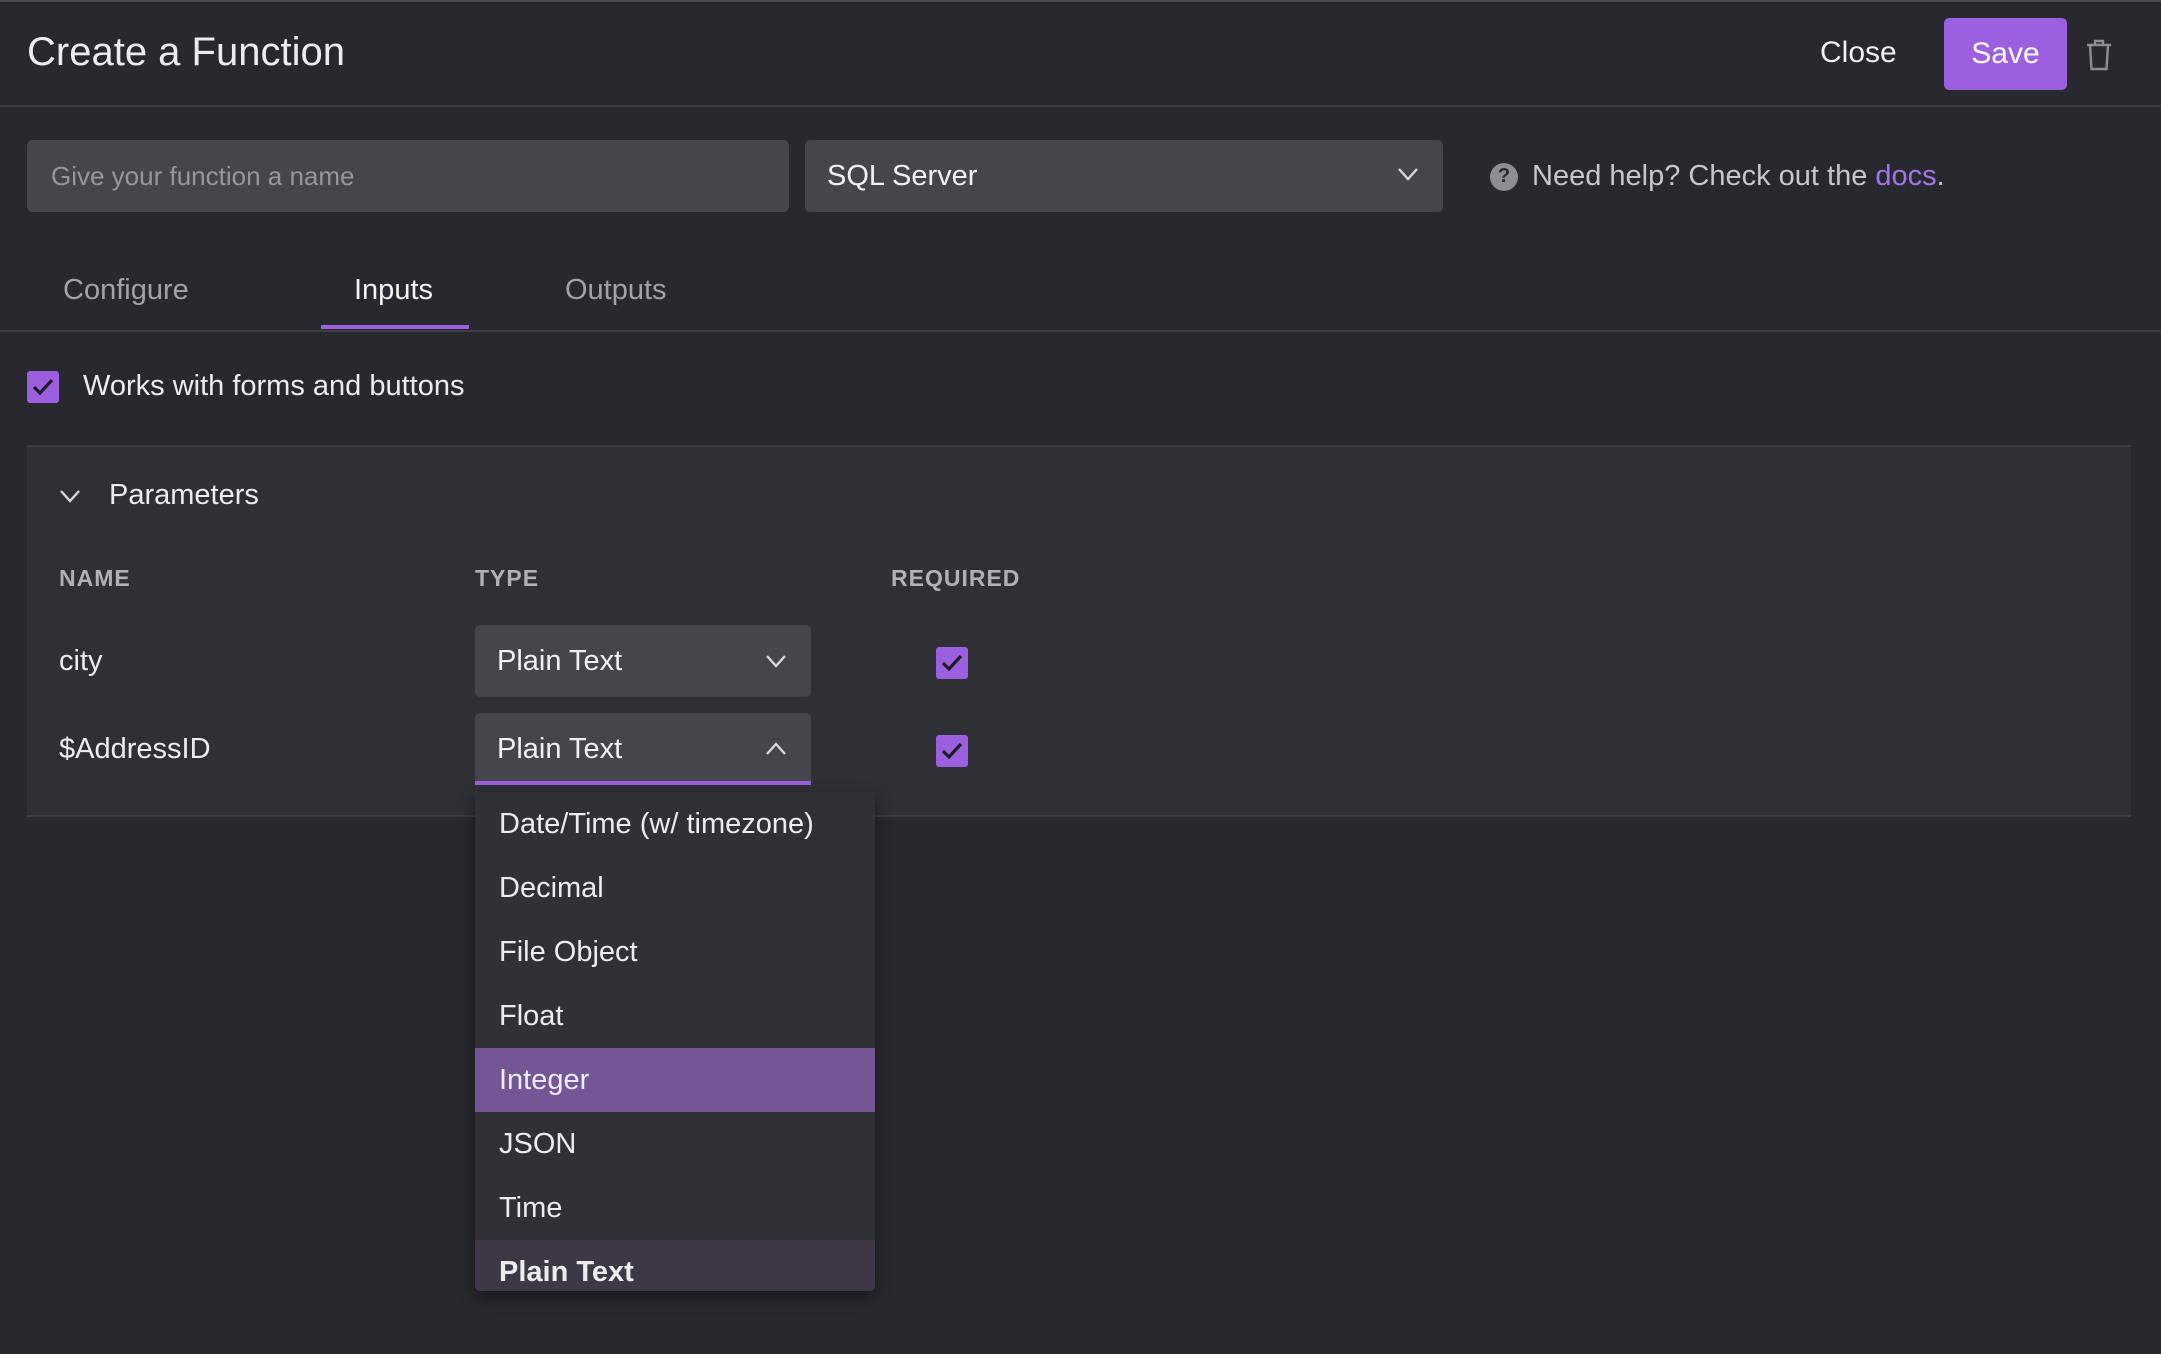  What do you see at coordinates (902, 176) in the screenshot?
I see `database-select-value: SQL Server` at bounding box center [902, 176].